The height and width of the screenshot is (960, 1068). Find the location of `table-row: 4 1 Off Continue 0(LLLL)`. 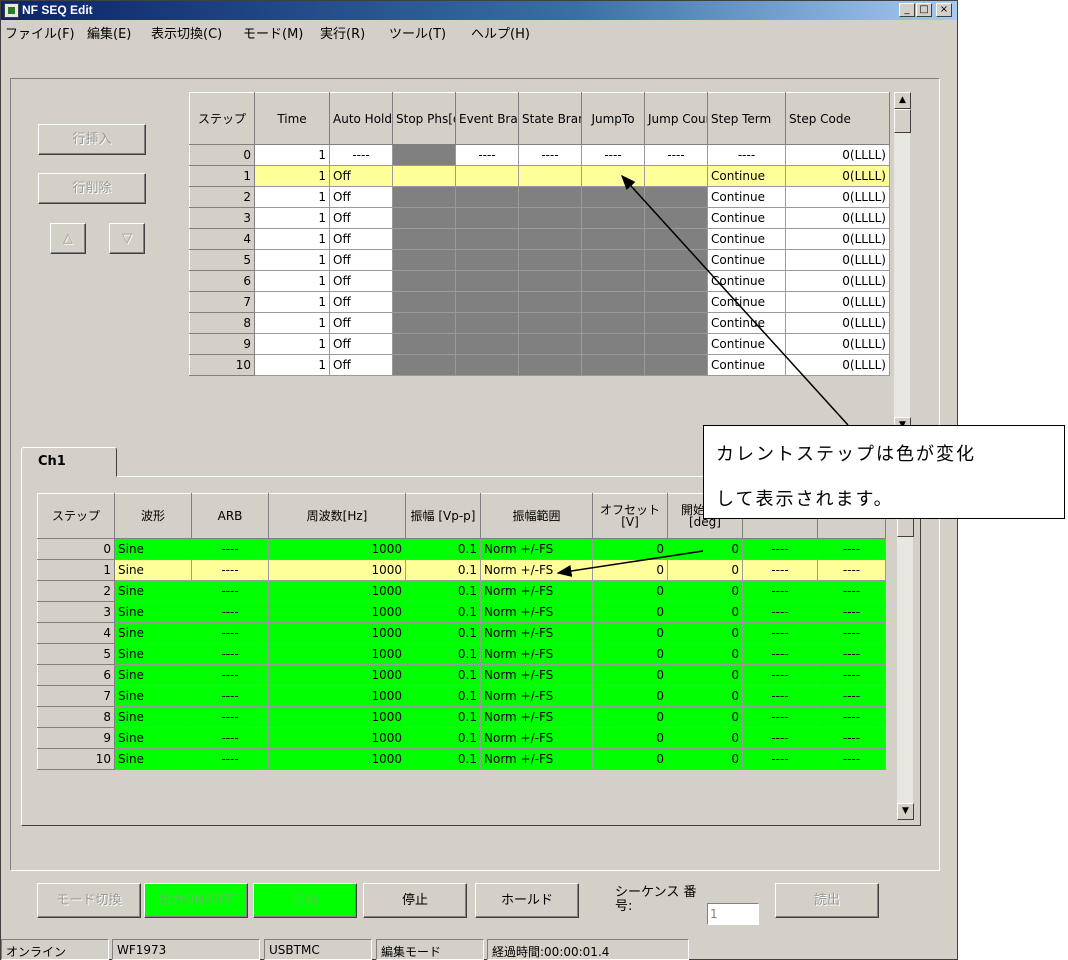

table-row: 4 1 Off Continue 0(LLLL) is located at coordinates (539, 239).